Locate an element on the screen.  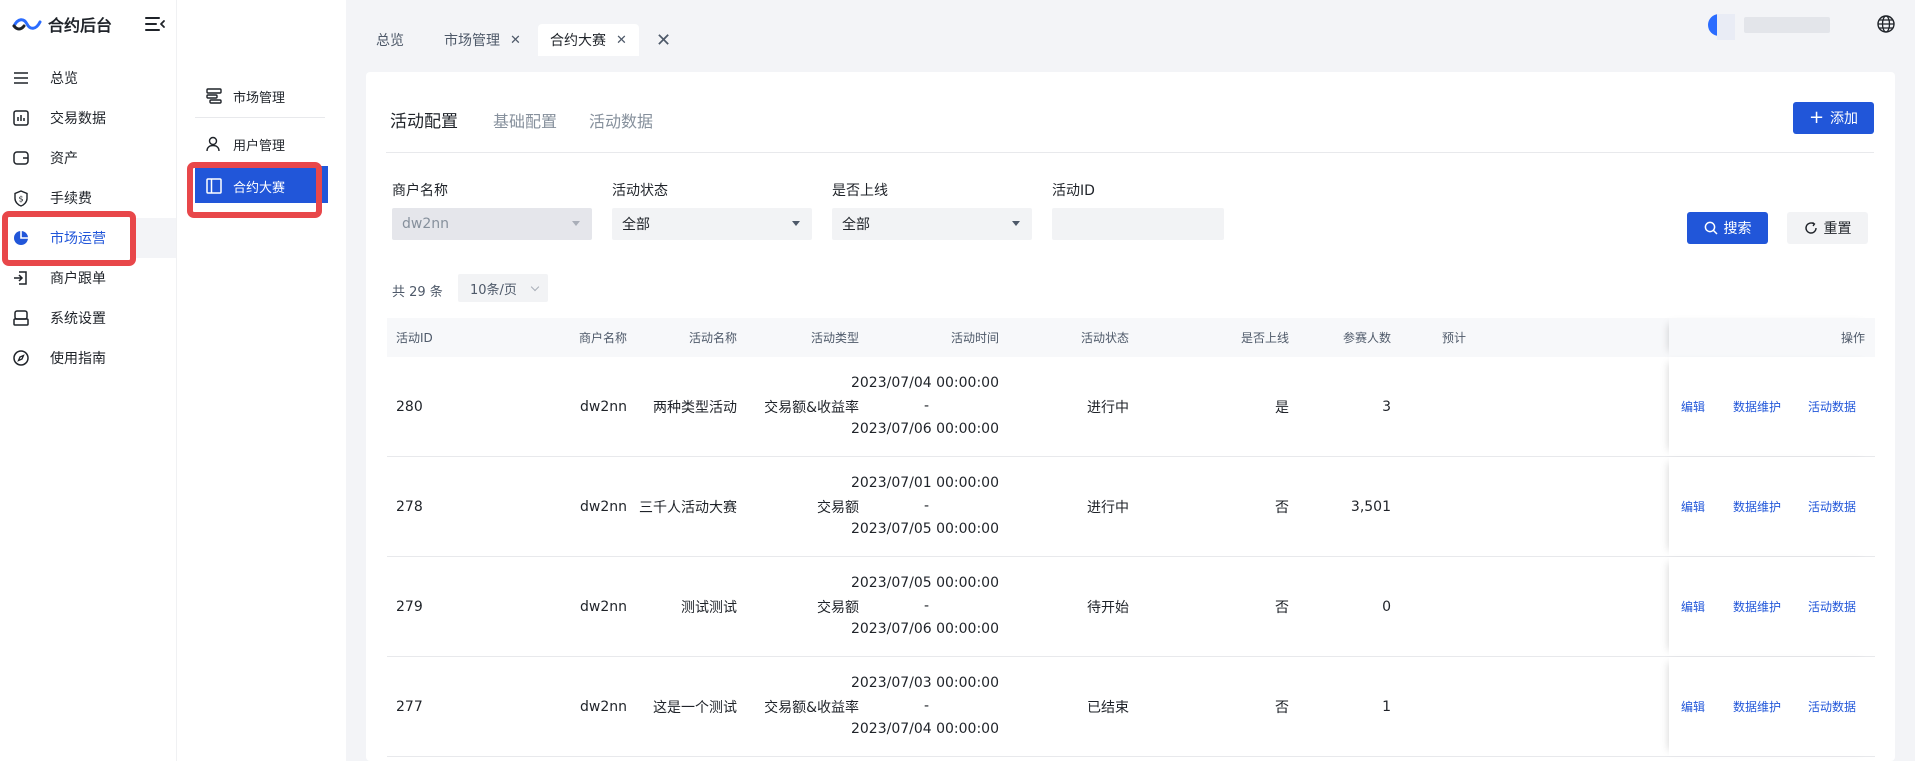
tab-activity-data: 活动数据 is located at coordinates (621, 120).